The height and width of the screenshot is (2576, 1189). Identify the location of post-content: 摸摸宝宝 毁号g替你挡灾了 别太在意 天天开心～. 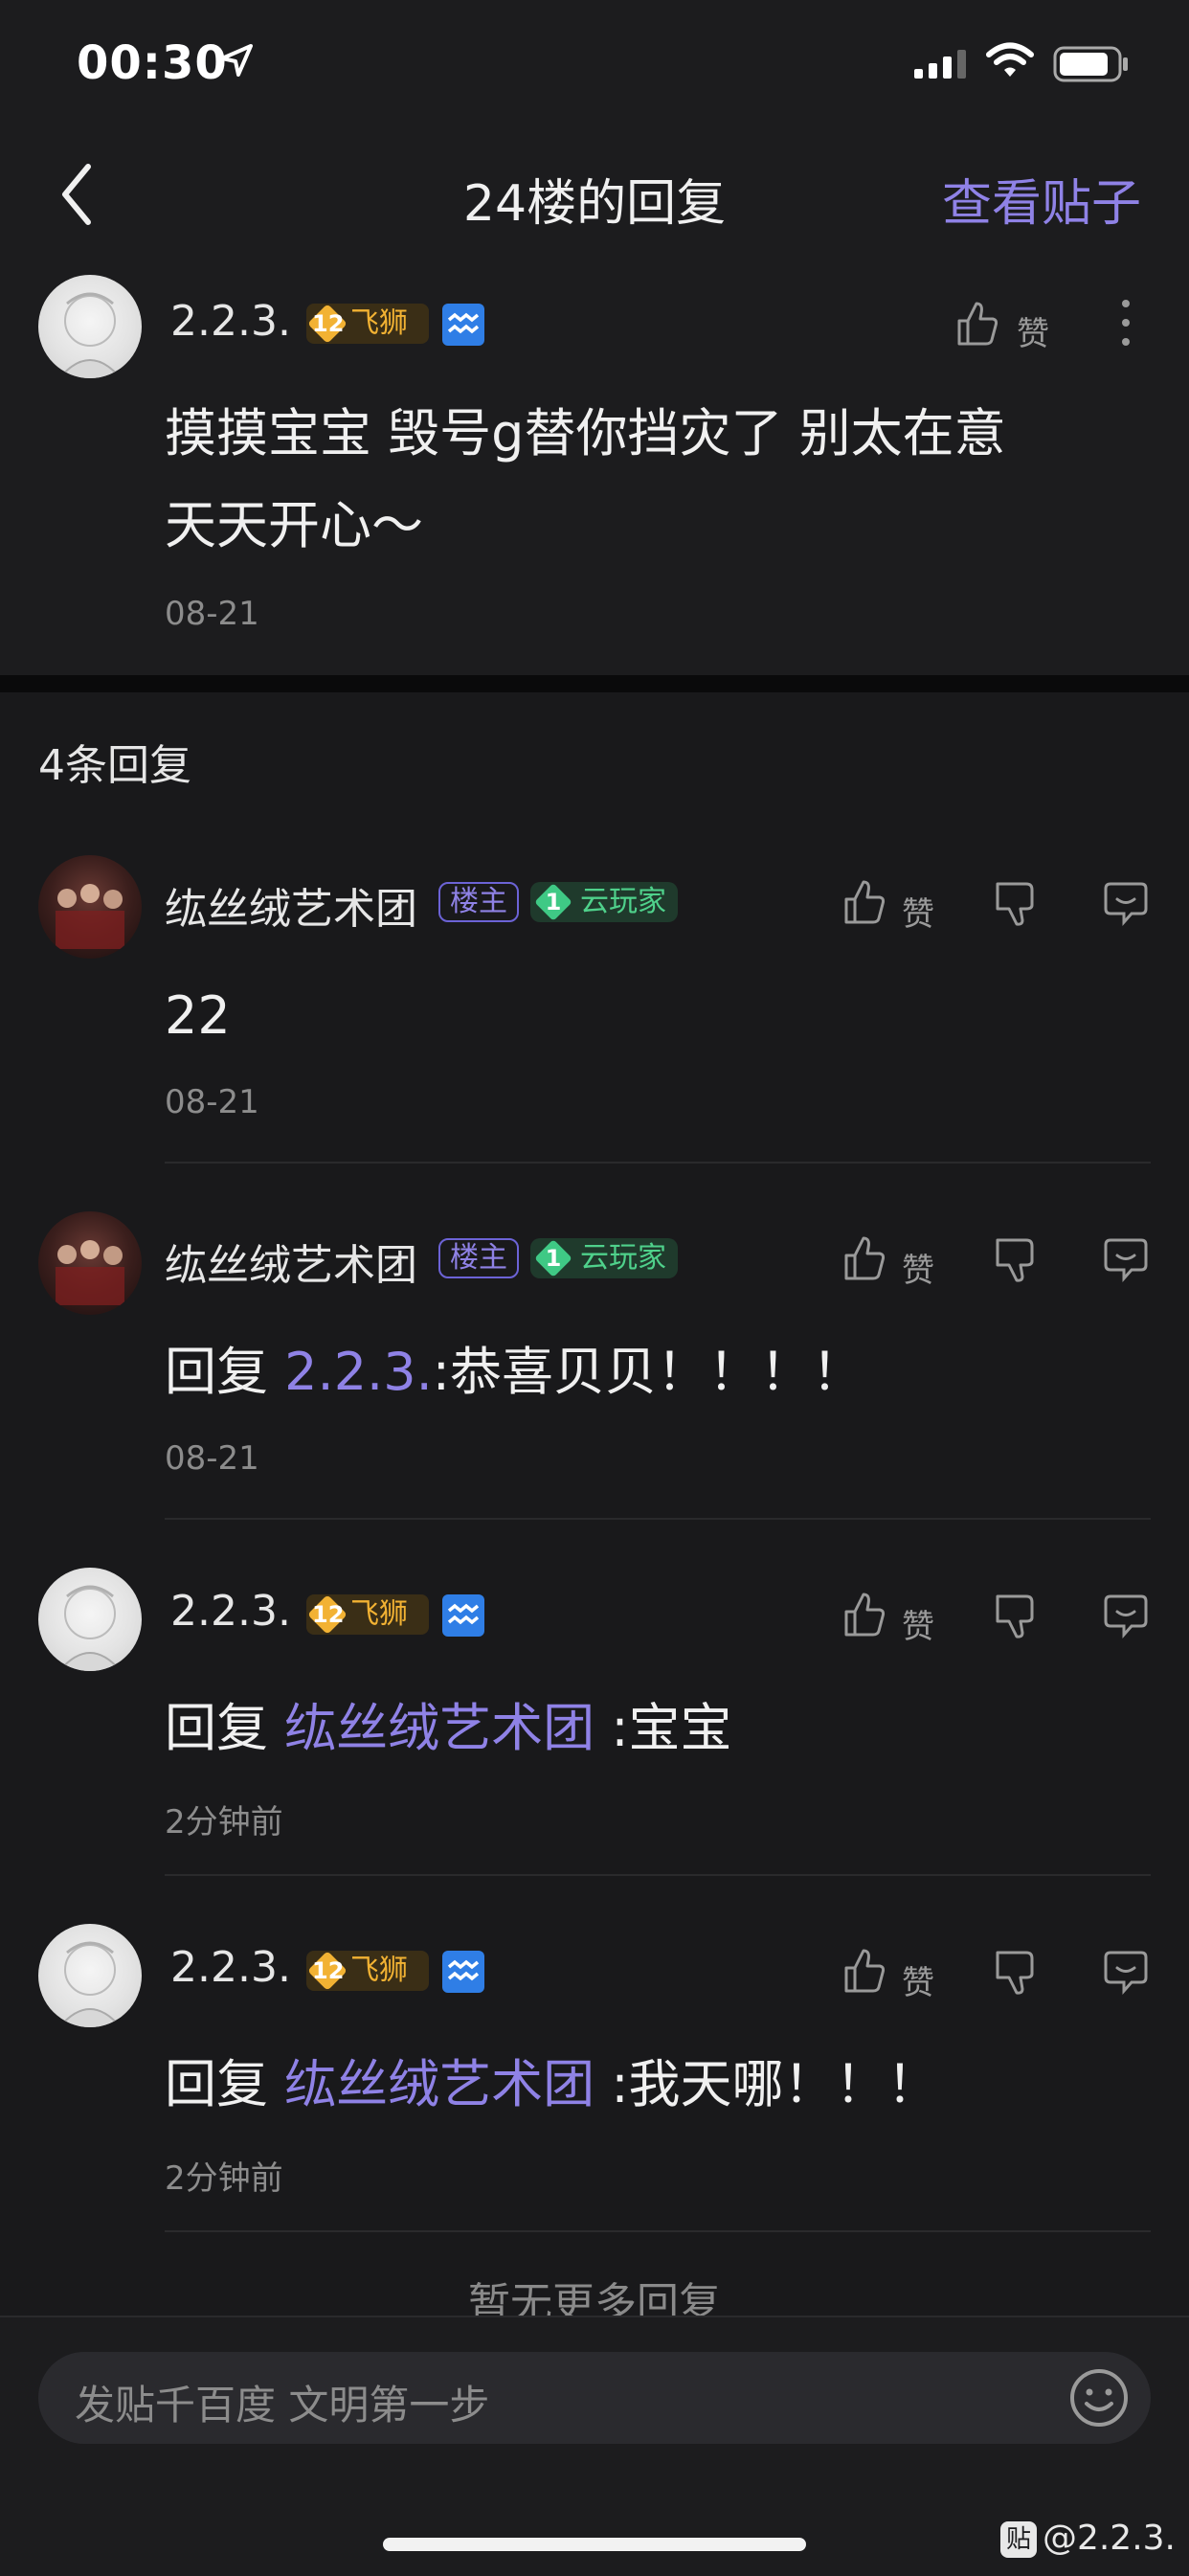
(585, 479).